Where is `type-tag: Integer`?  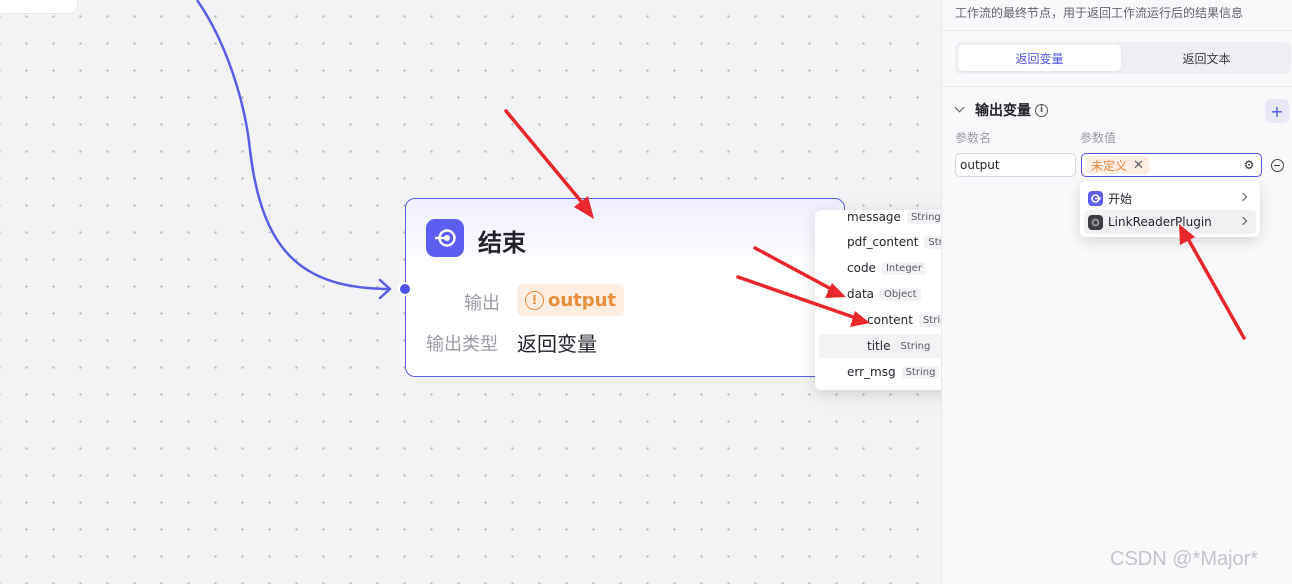
type-tag: Integer is located at coordinates (903, 268).